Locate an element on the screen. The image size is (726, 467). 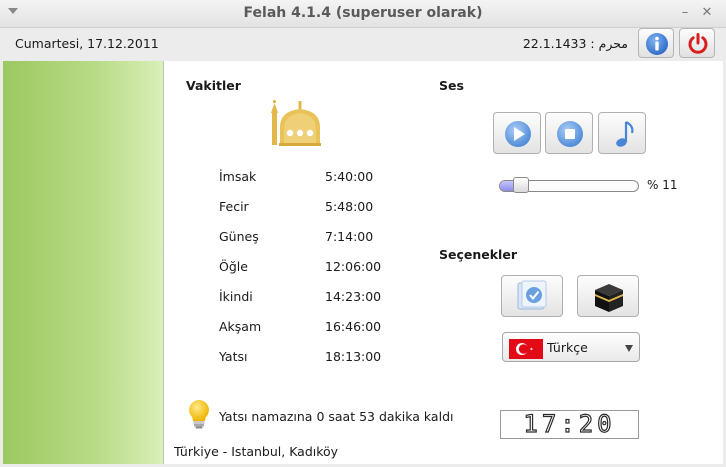
checkmark-icon is located at coordinates (532, 295).